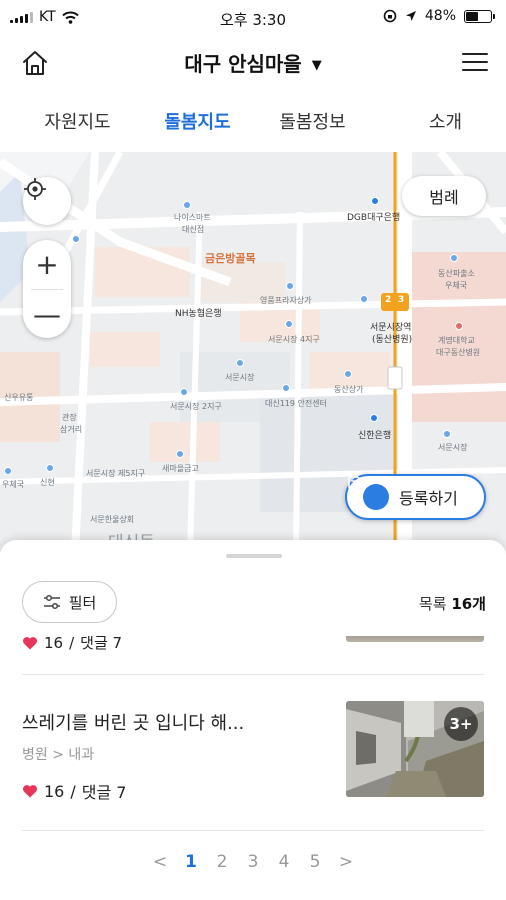  Describe the element at coordinates (77, 121) in the screenshot. I see `tab-resource-map: 자원지도` at that location.